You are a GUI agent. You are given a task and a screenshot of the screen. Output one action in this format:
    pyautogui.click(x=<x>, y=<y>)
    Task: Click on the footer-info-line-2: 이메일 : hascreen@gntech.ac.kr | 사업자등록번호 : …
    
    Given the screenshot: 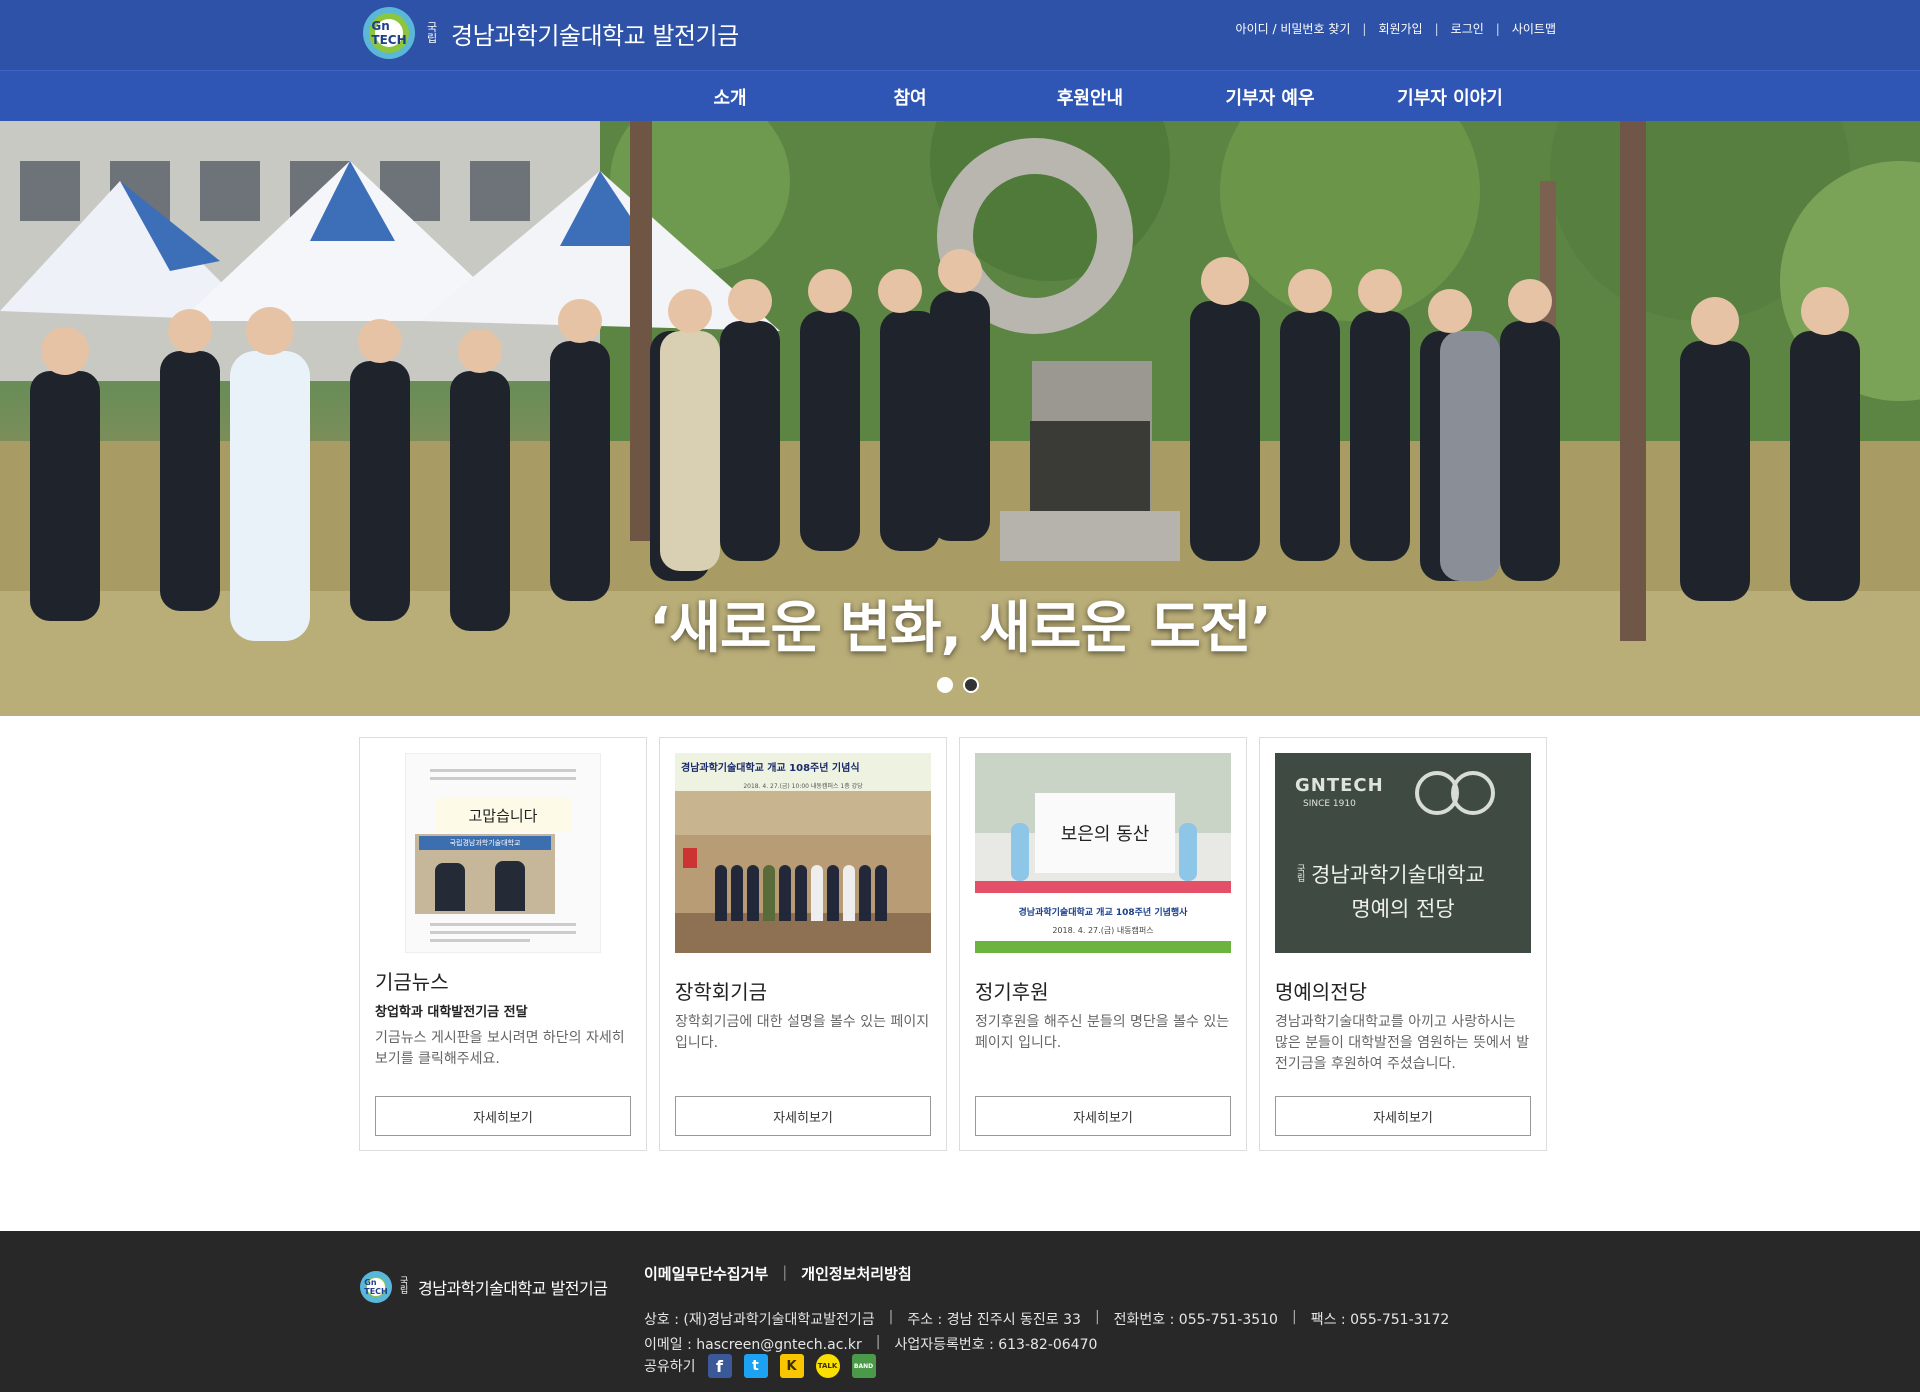 What is the action you would take?
    pyautogui.click(x=870, y=1344)
    